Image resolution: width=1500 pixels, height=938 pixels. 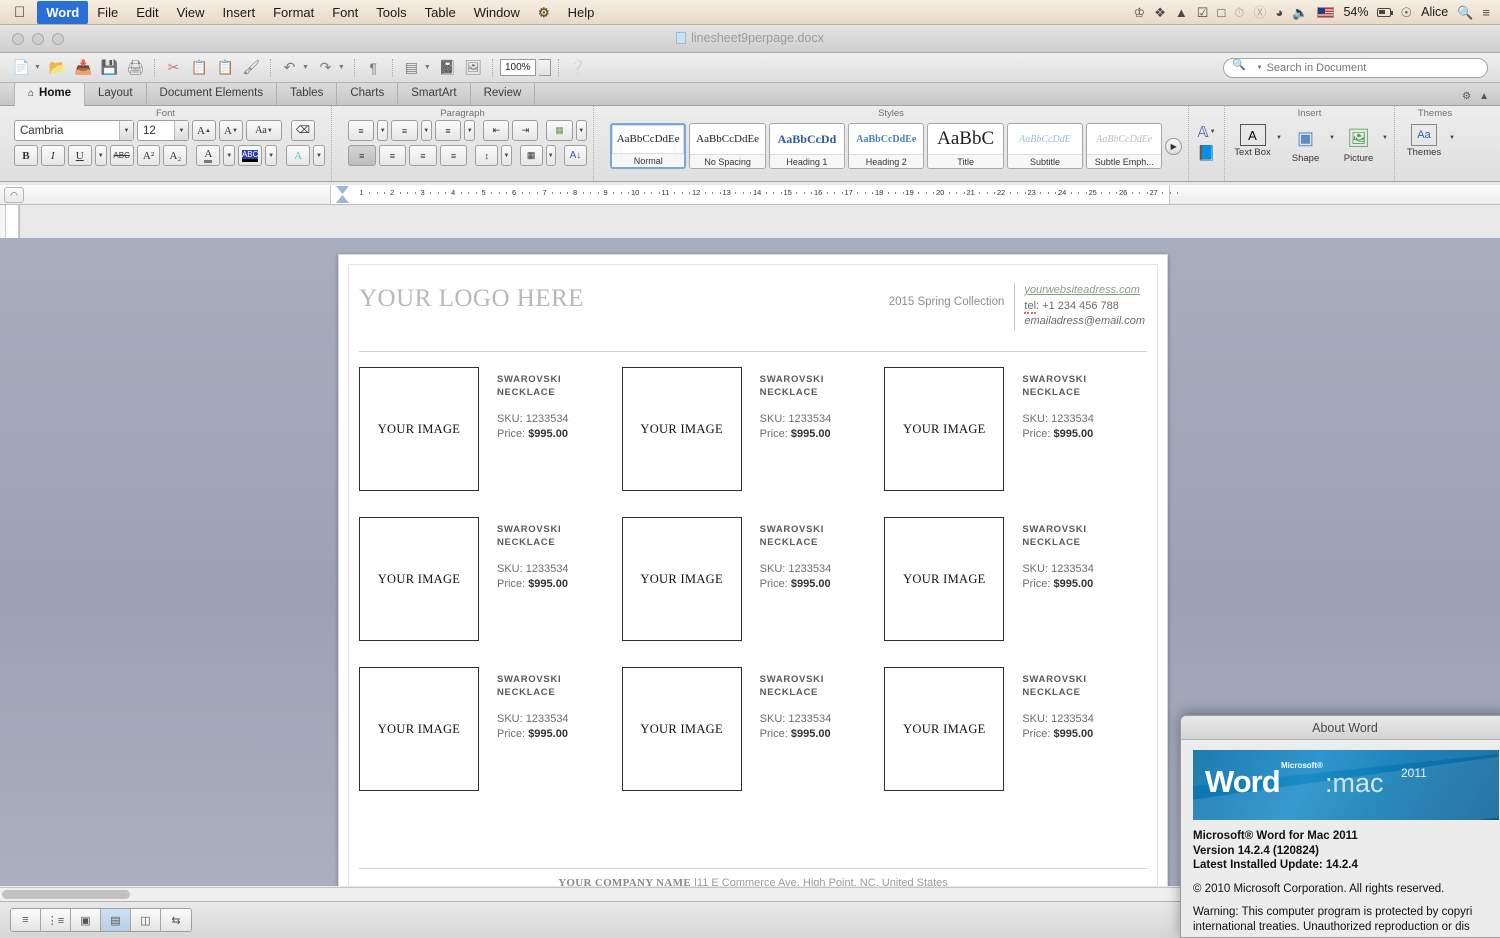 What do you see at coordinates (121, 155) in the screenshot?
I see `strikethrough-button: ABC` at bounding box center [121, 155].